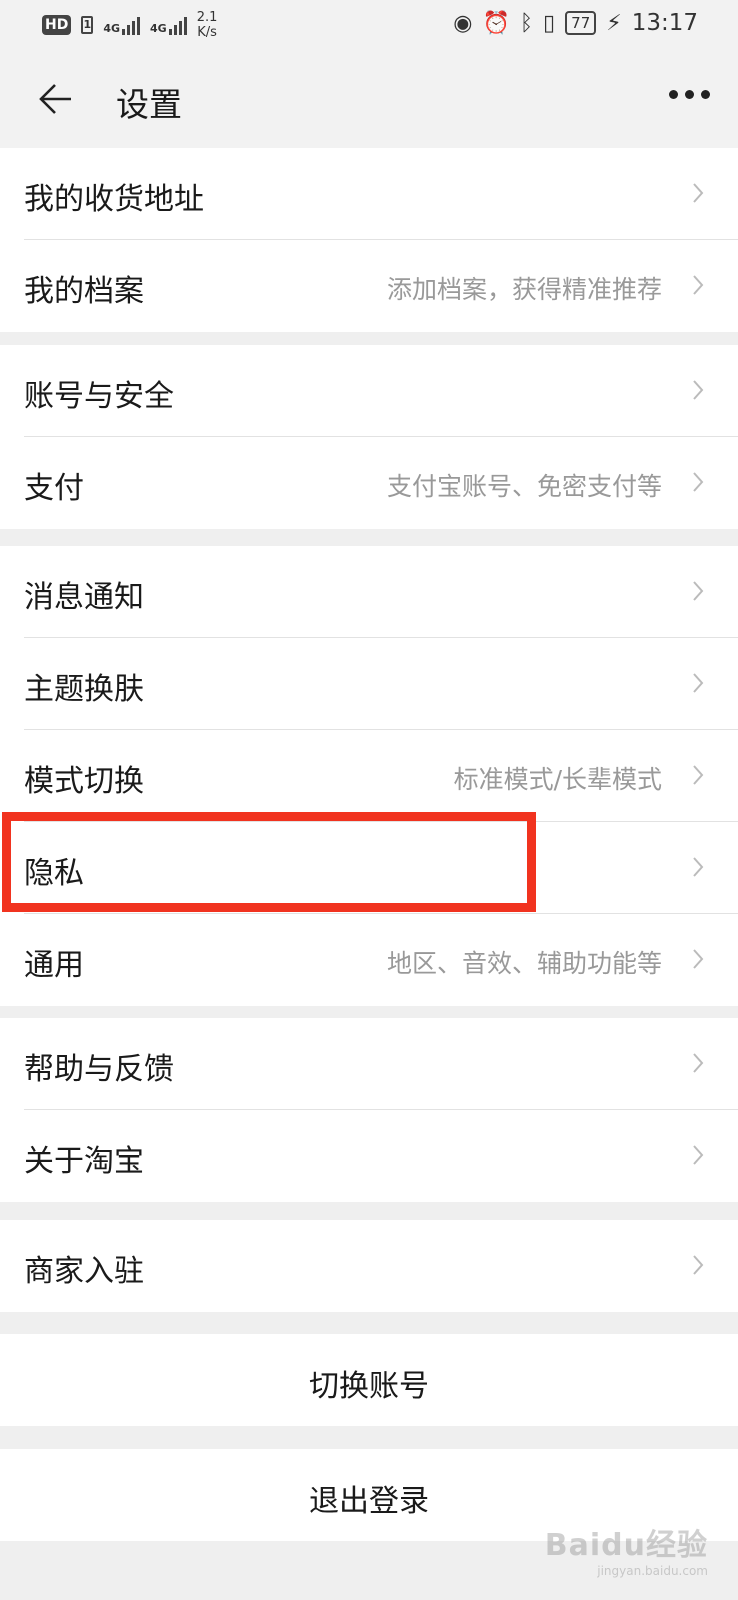 The height and width of the screenshot is (1600, 738). I want to click on network-speed-value: 2.1, so click(207, 17).